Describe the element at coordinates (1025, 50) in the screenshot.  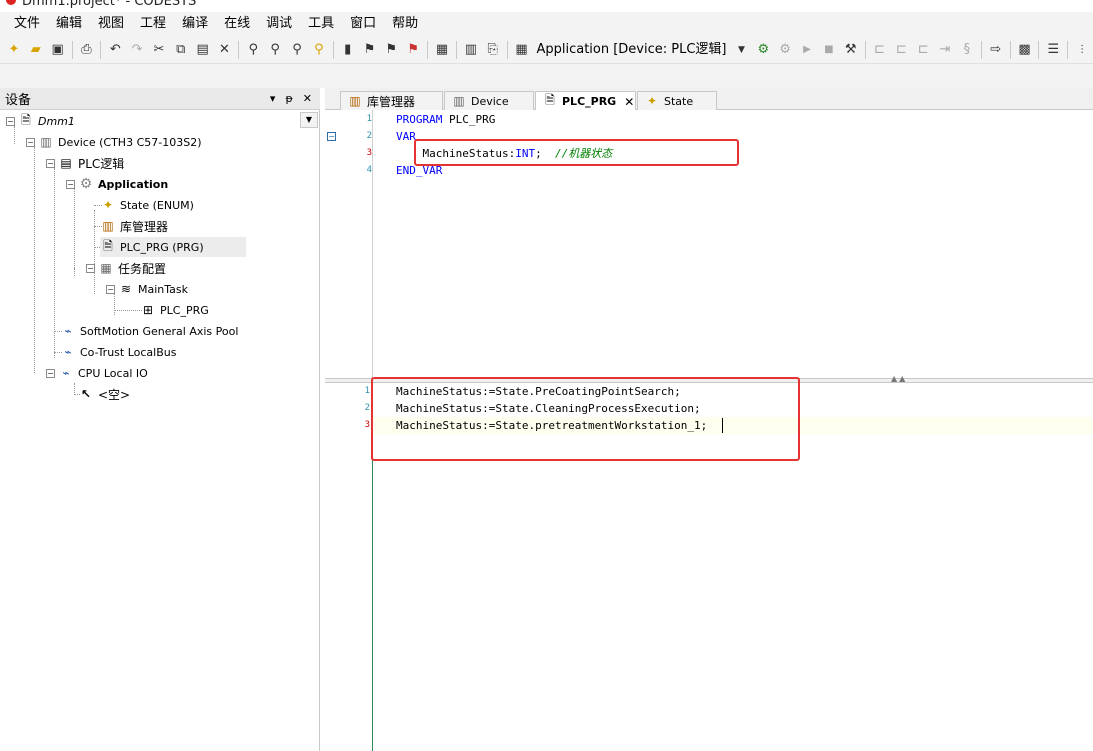
I see `force-values-icon: ▩` at that location.